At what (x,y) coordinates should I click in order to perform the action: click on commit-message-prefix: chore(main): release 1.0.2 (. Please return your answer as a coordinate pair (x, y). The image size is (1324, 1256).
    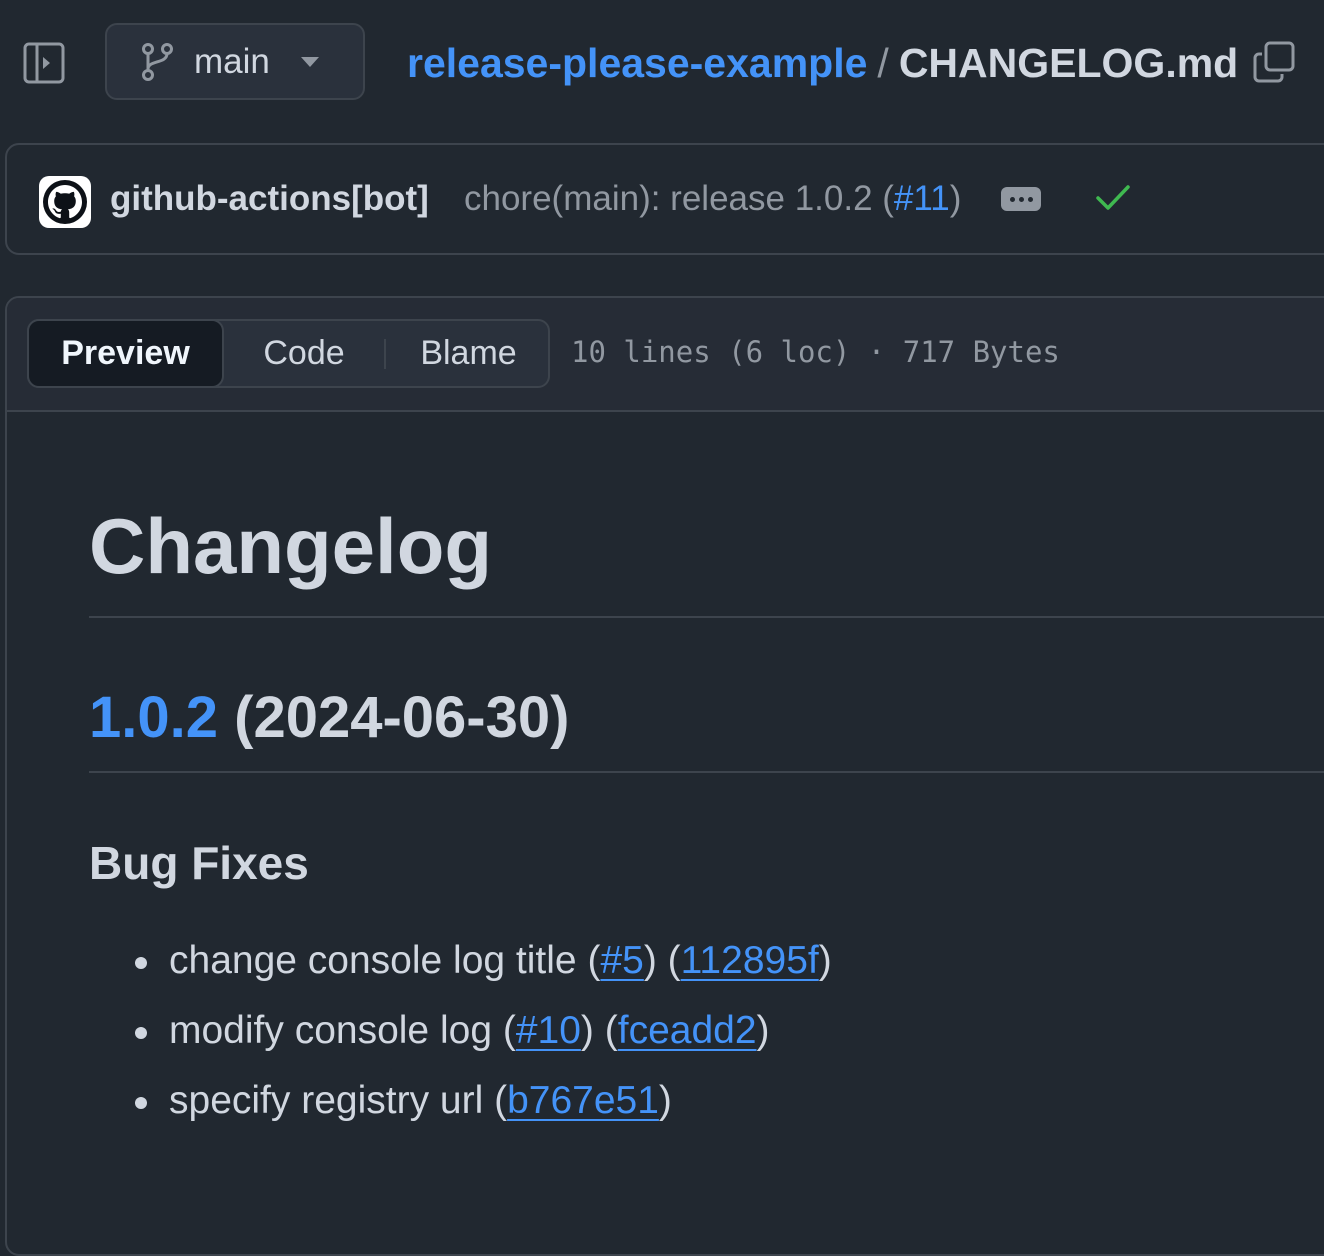
    Looking at the image, I should click on (679, 198).